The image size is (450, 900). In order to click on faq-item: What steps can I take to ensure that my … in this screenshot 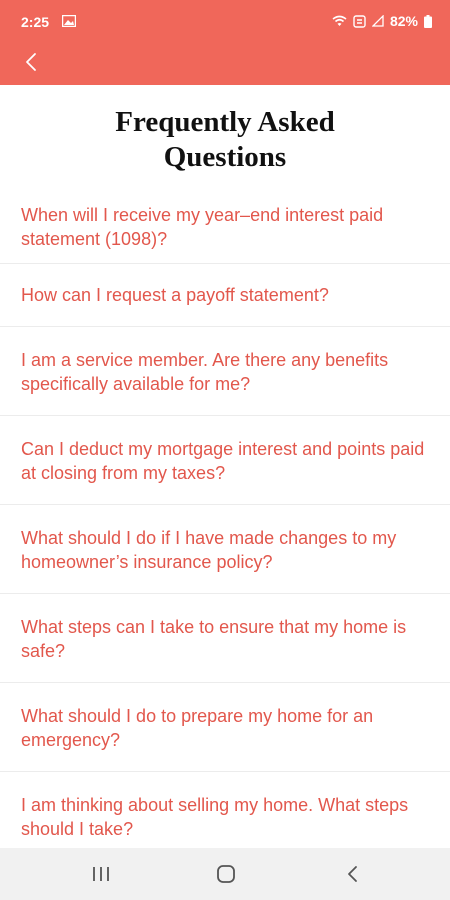, I will do `click(225, 638)`.